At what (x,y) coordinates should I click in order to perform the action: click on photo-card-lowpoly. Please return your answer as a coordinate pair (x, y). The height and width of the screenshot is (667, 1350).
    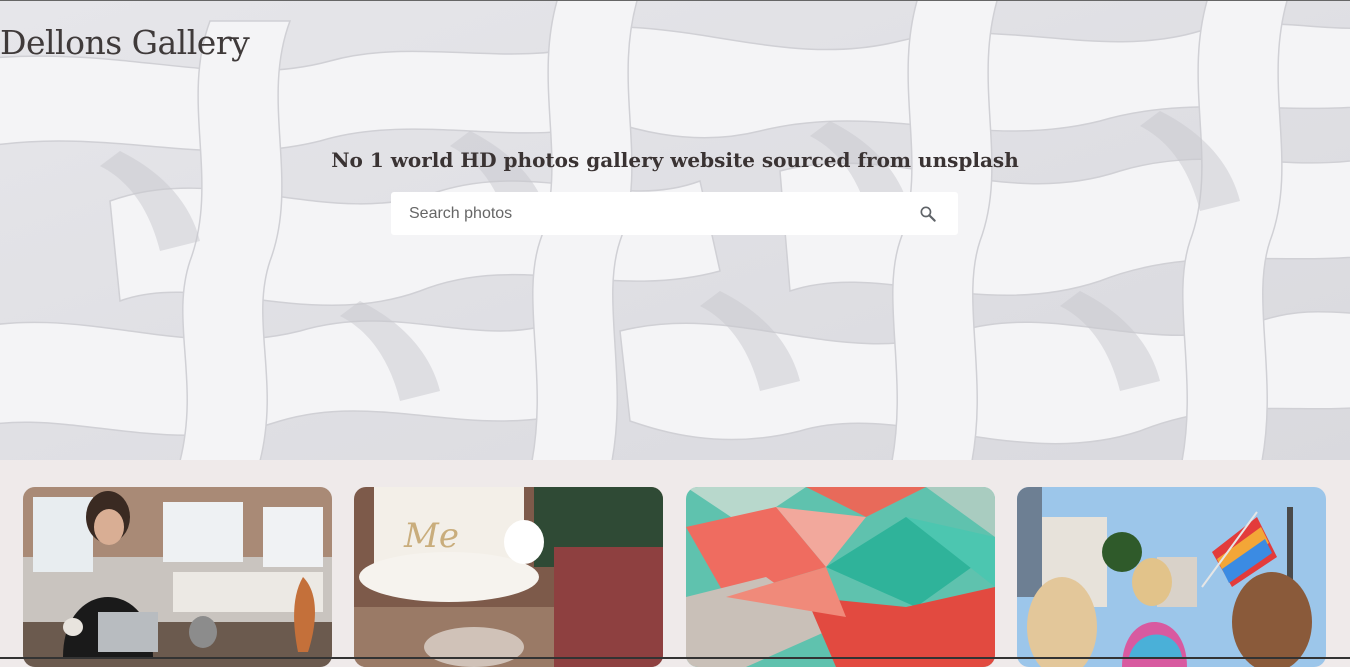
    Looking at the image, I should click on (840, 577).